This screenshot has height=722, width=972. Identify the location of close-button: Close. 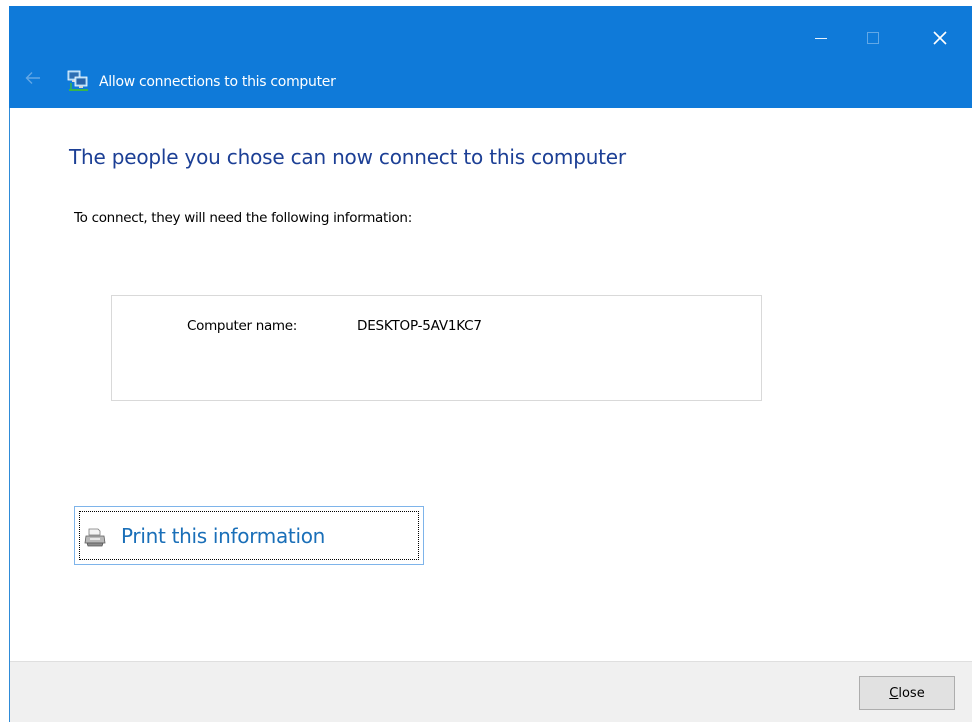
(907, 693).